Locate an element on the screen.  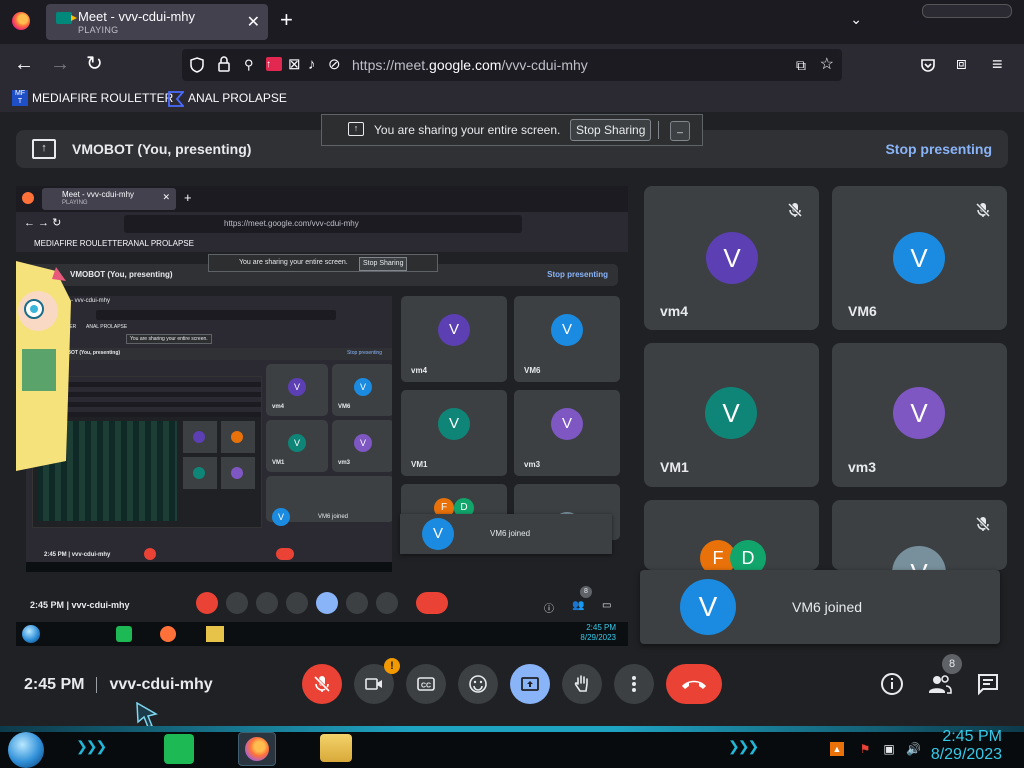
list-all-tabs-chevron-icon: ⌄ is located at coordinates (856, 19).